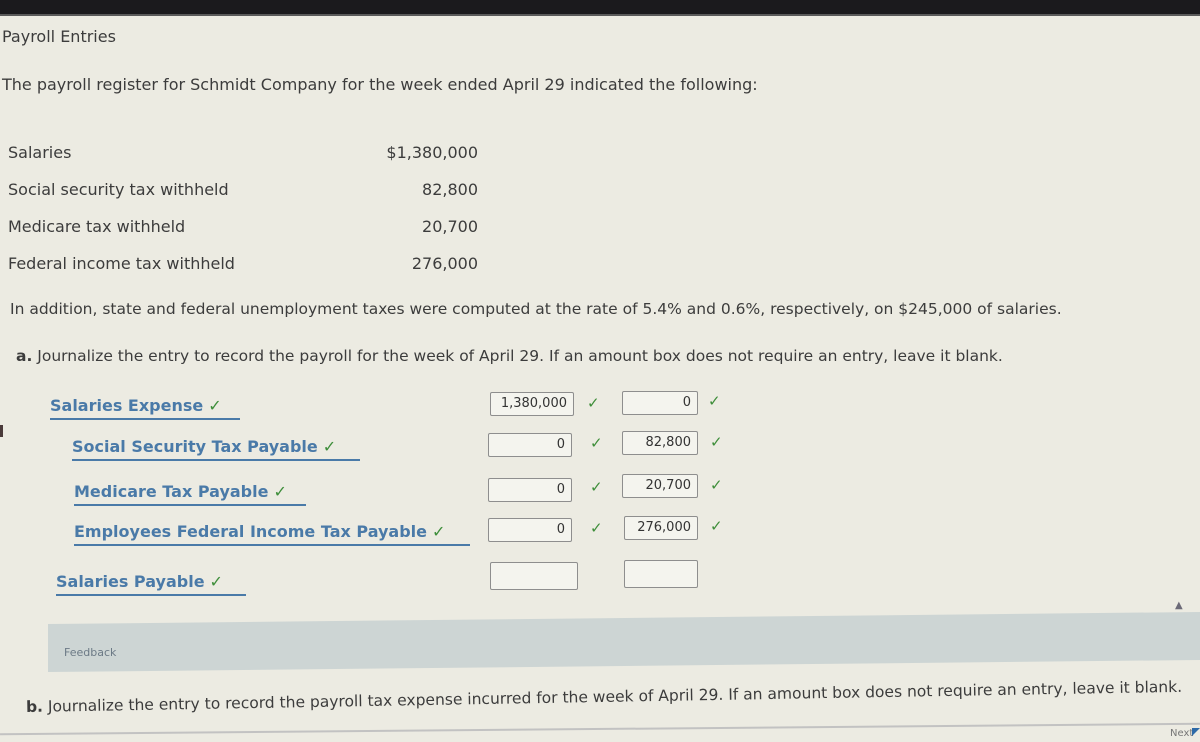 The image size is (1200, 742). Describe the element at coordinates (624, 642) in the screenshot. I see `feedback-panel` at that location.